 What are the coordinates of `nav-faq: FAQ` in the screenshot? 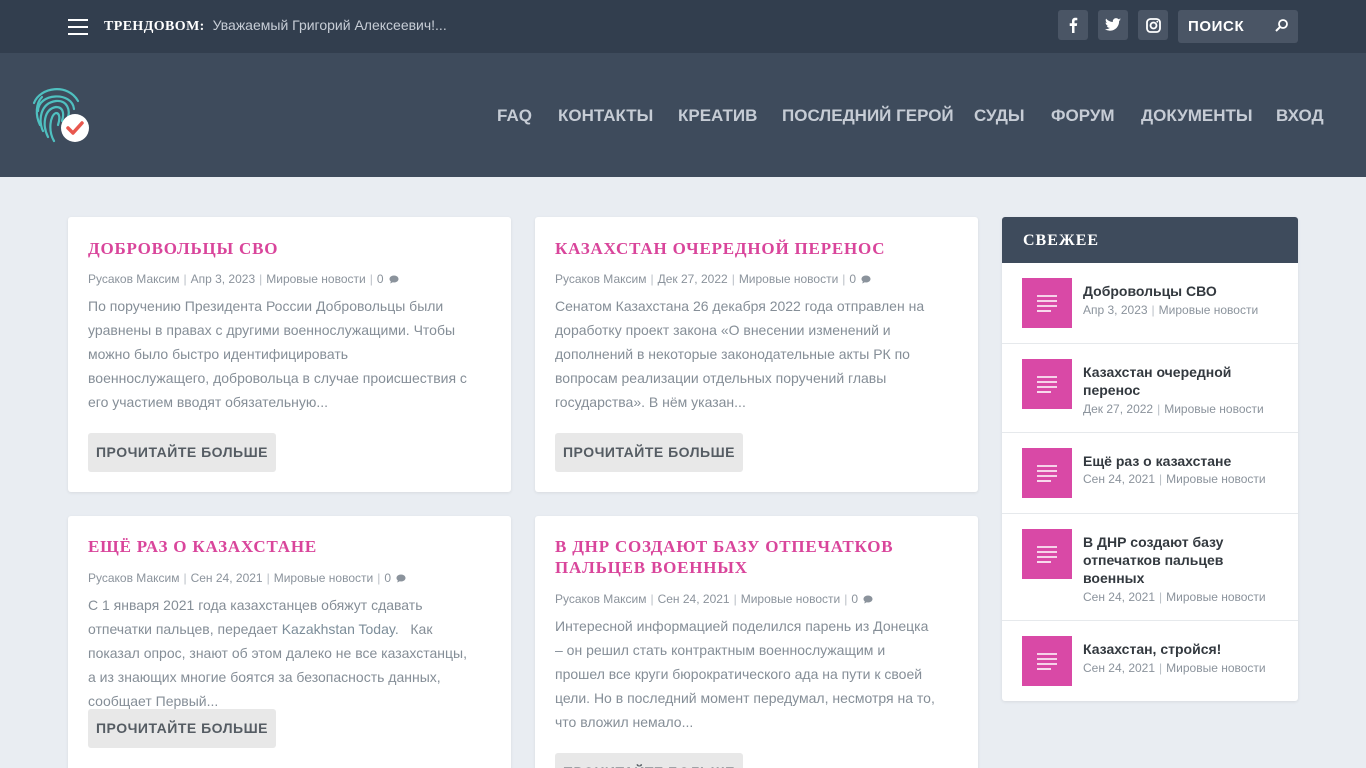 It's located at (514, 116).